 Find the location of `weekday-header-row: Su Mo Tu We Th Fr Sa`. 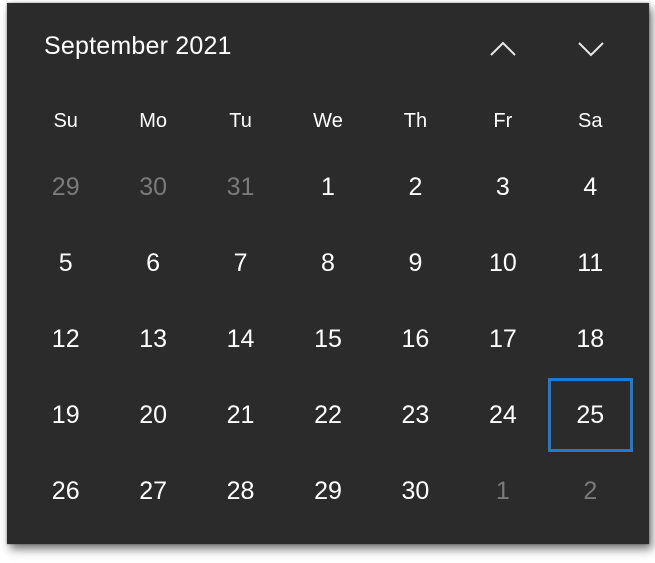

weekday-header-row: Su Mo Tu We Th Fr Sa is located at coordinates (328, 121).